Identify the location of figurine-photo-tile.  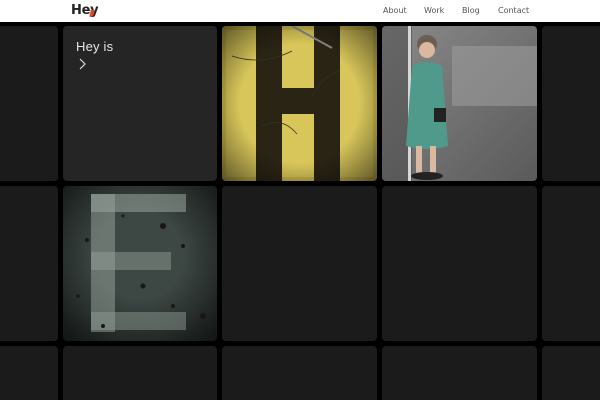
(459, 103).